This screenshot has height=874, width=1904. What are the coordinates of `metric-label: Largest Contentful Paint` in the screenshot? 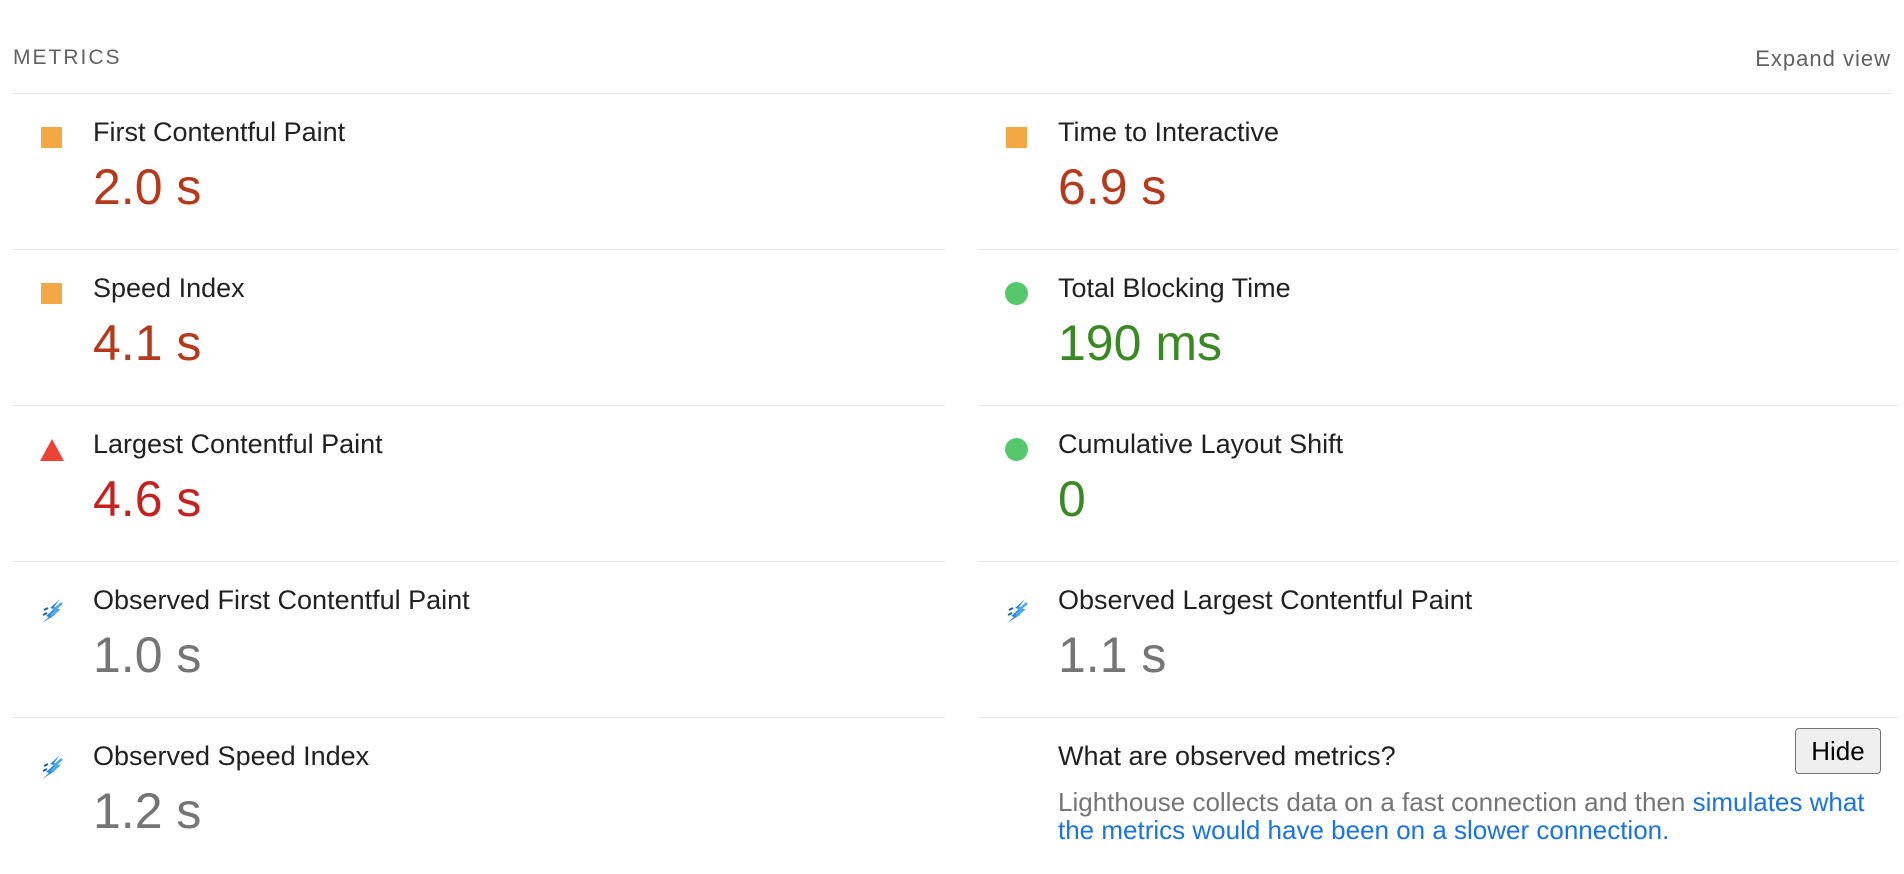 It's located at (238, 444).